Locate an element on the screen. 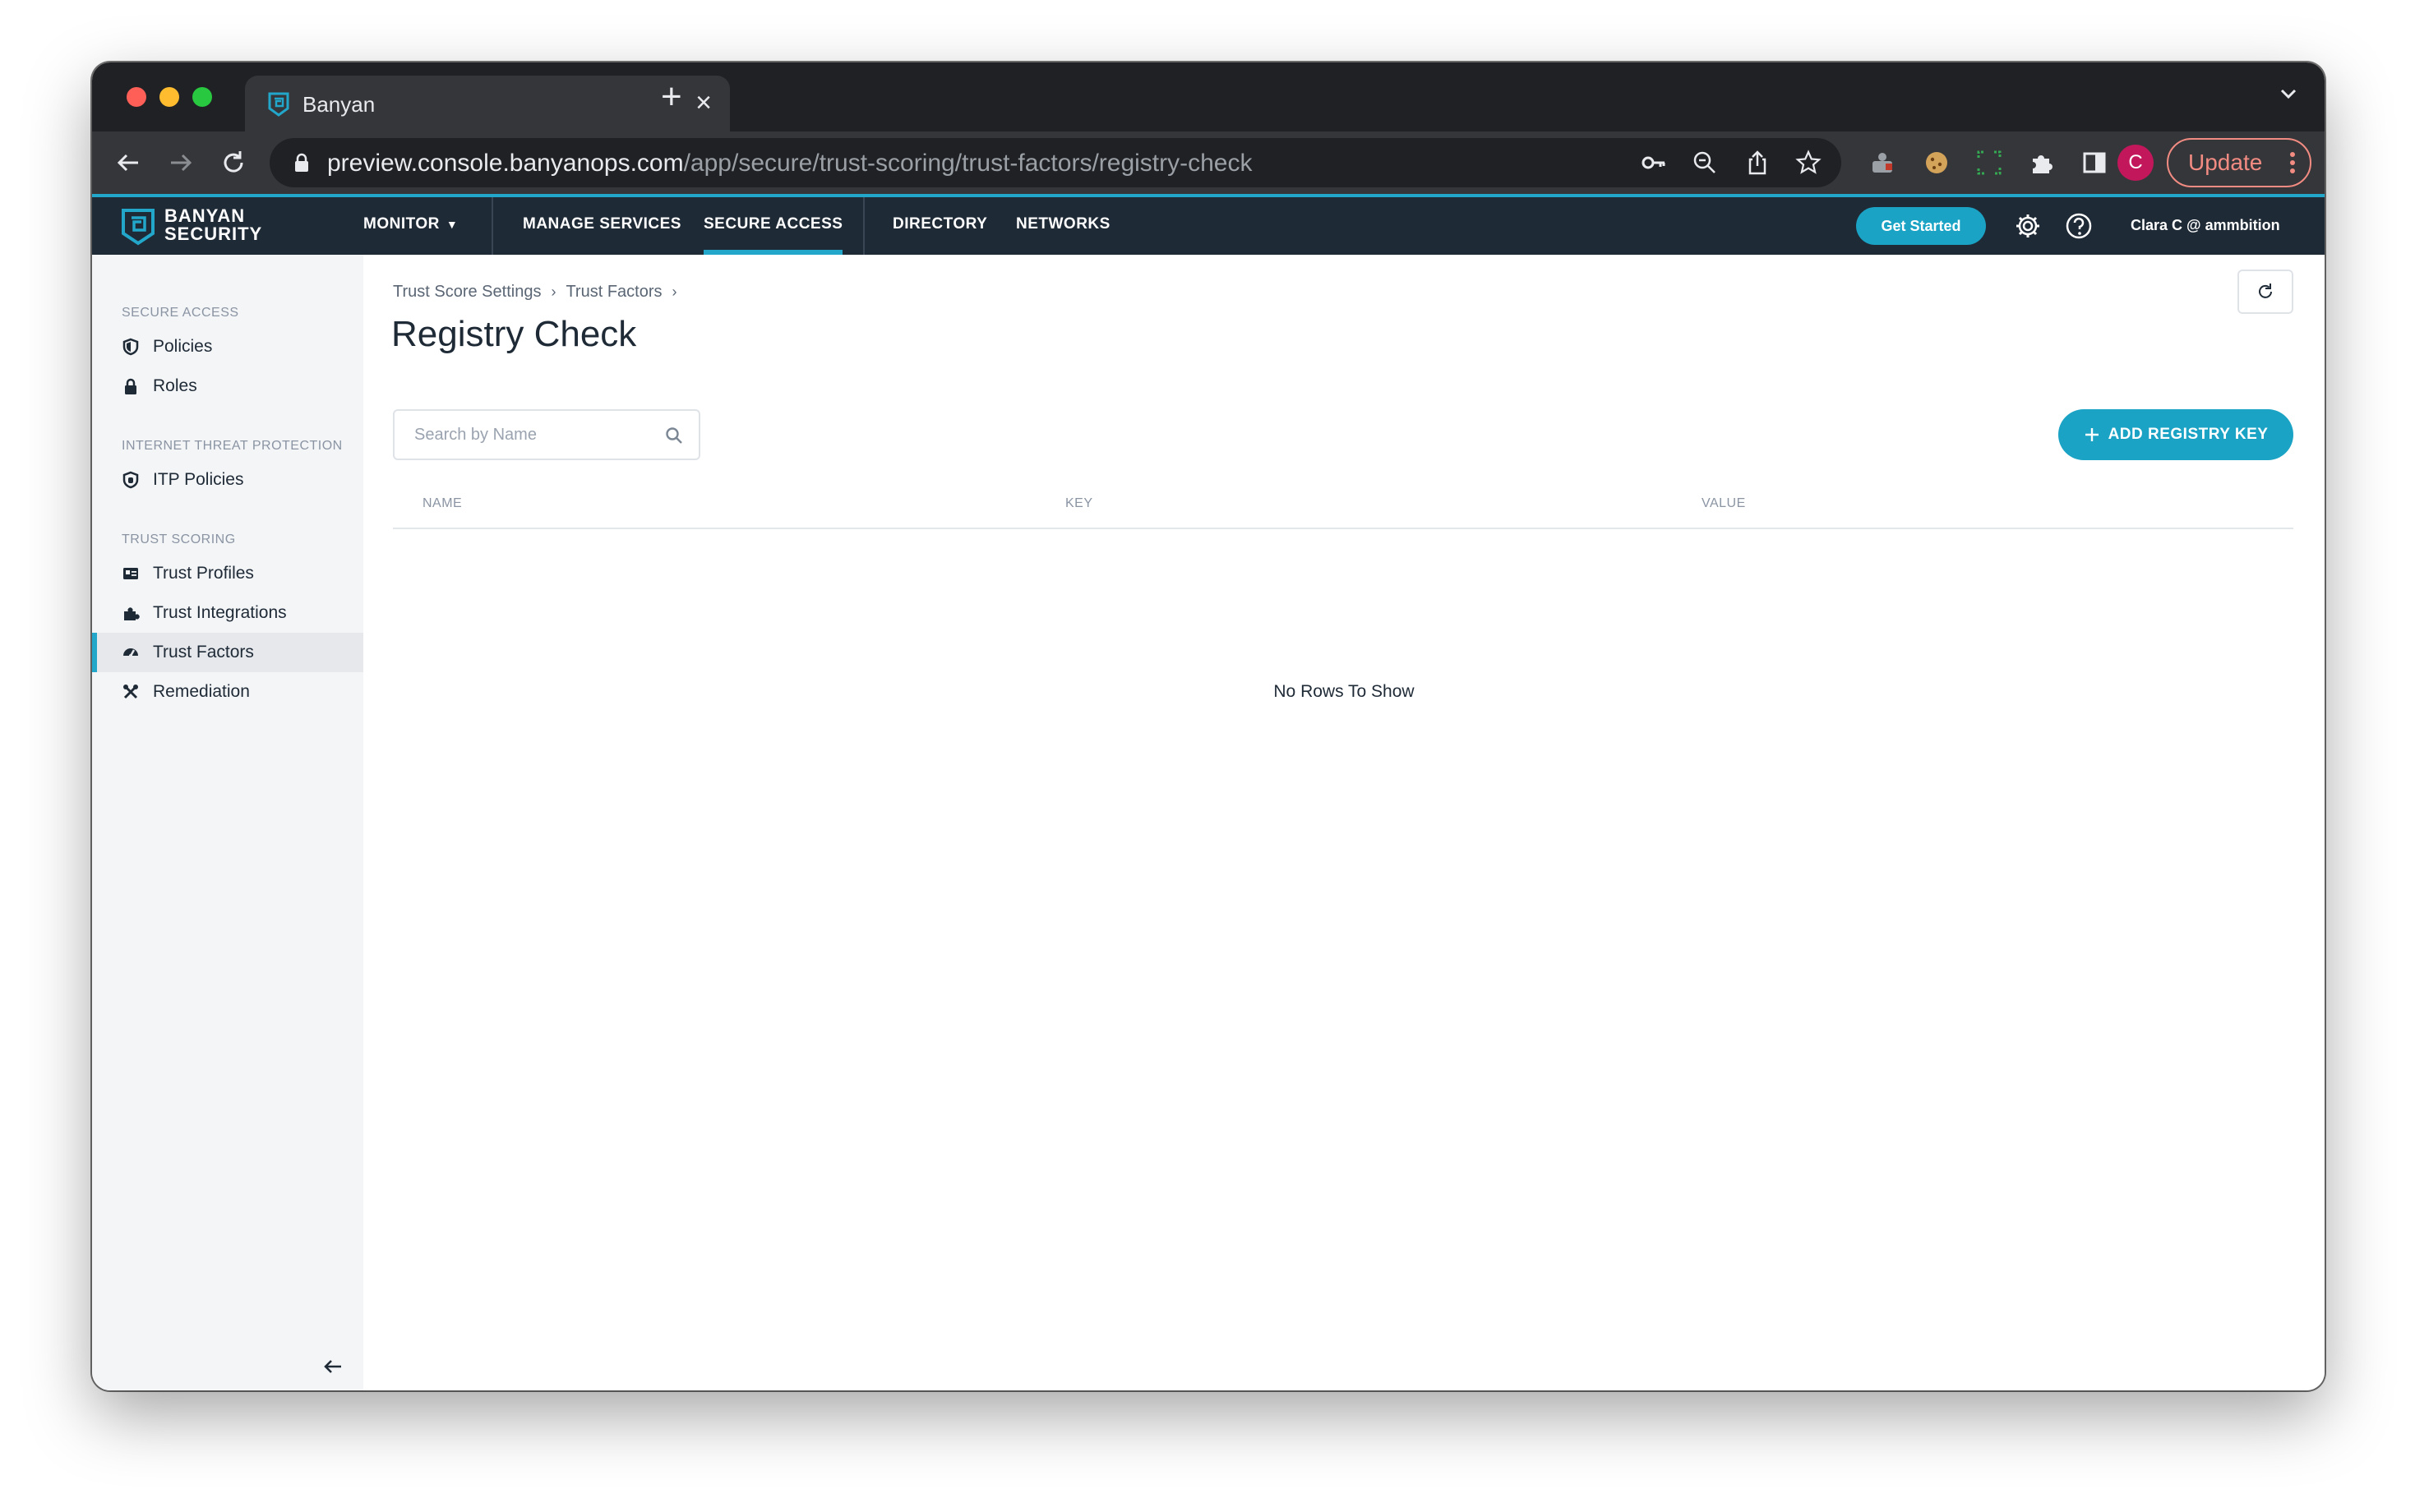 The width and height of the screenshot is (2415, 1512). chevron-down-icon is located at coordinates (2289, 93).